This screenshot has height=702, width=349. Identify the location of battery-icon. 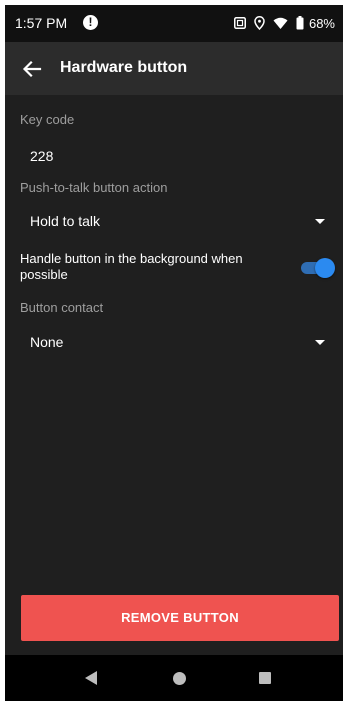
(300, 23).